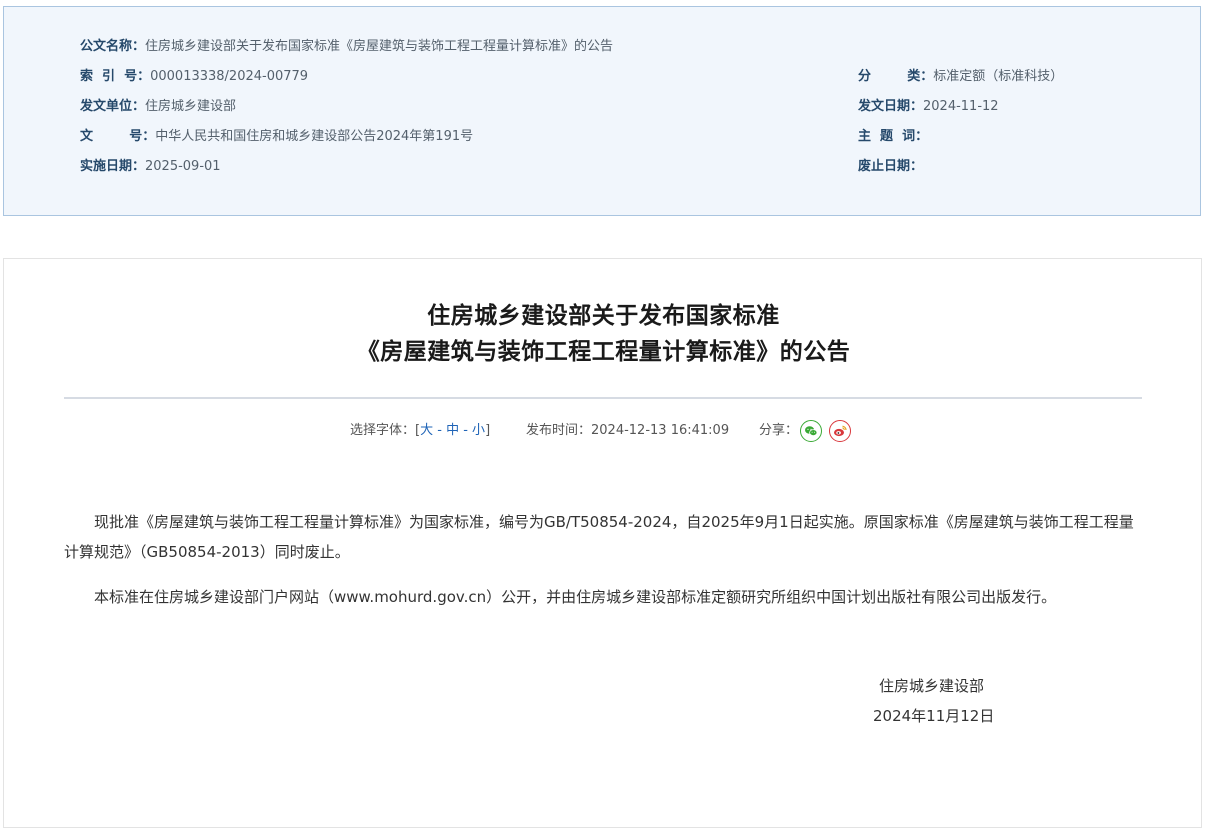  I want to click on signature-date: 2024年11月12日, so click(934, 716).